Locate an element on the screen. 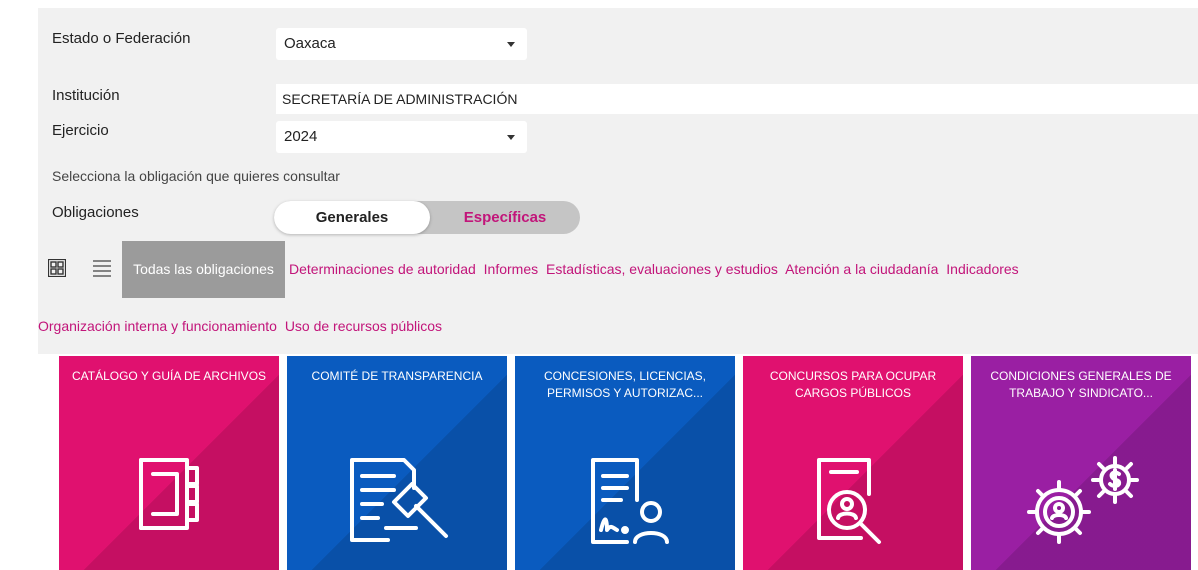 Image resolution: width=1198 pixels, height=570 pixels. gears-money-icon is located at coordinates (1083, 500).